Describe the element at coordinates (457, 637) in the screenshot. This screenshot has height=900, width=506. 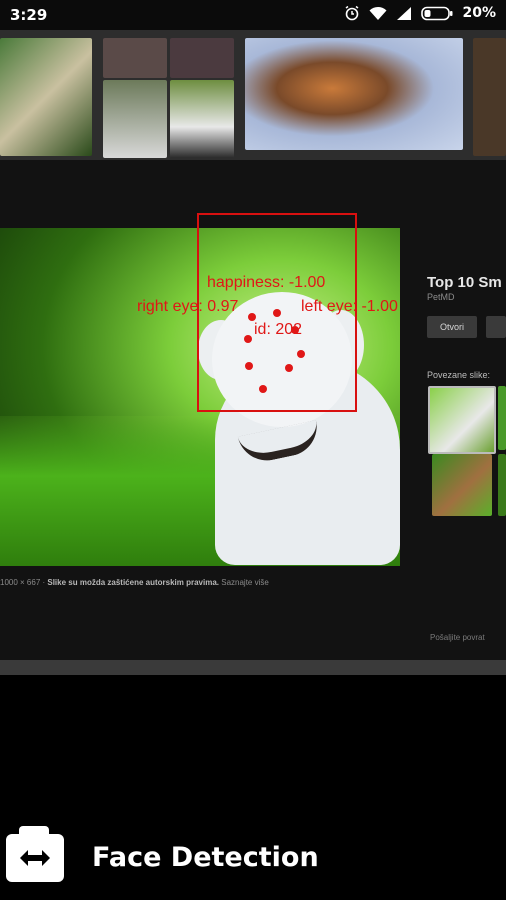
I see `feedback-link: Pošaljite povrat` at that location.